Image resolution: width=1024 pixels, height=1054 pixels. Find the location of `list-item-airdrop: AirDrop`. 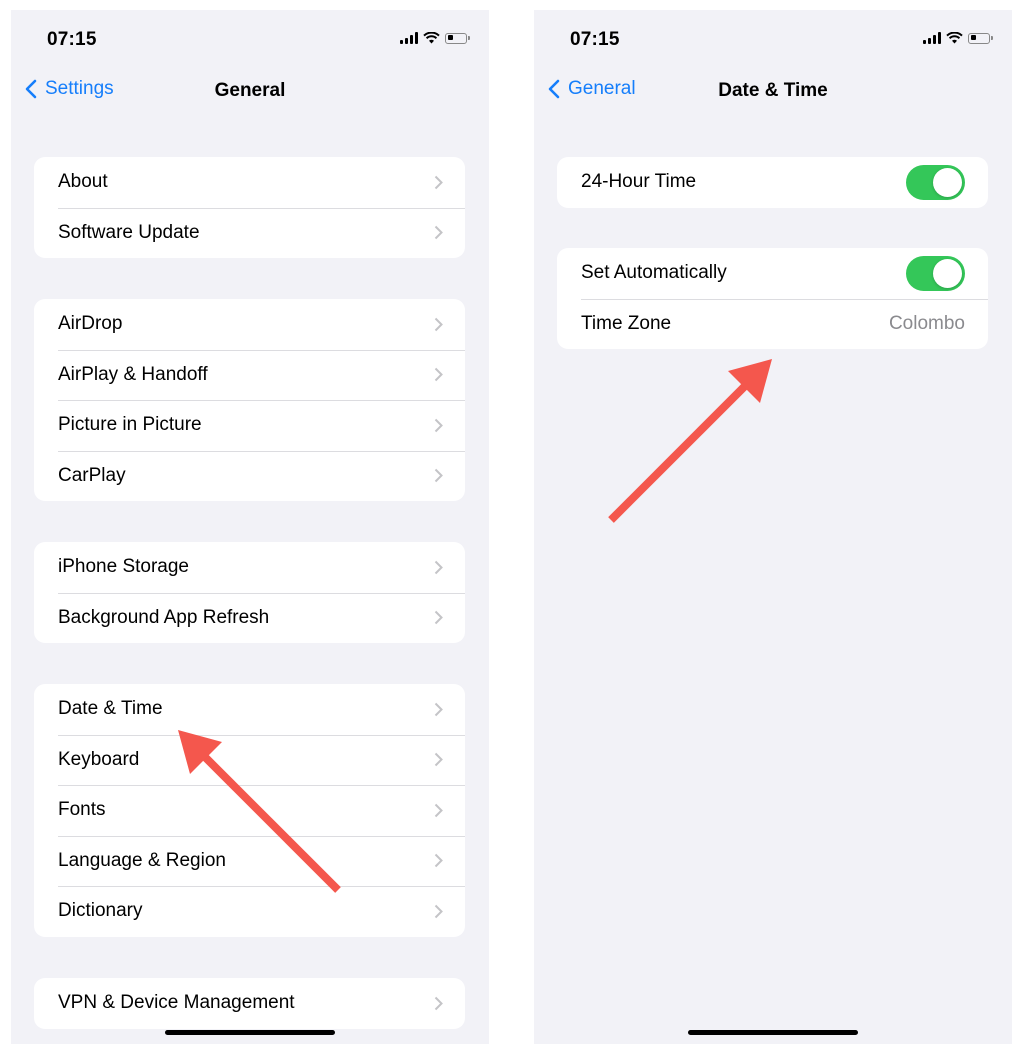

list-item-airdrop: AirDrop is located at coordinates (249, 324).